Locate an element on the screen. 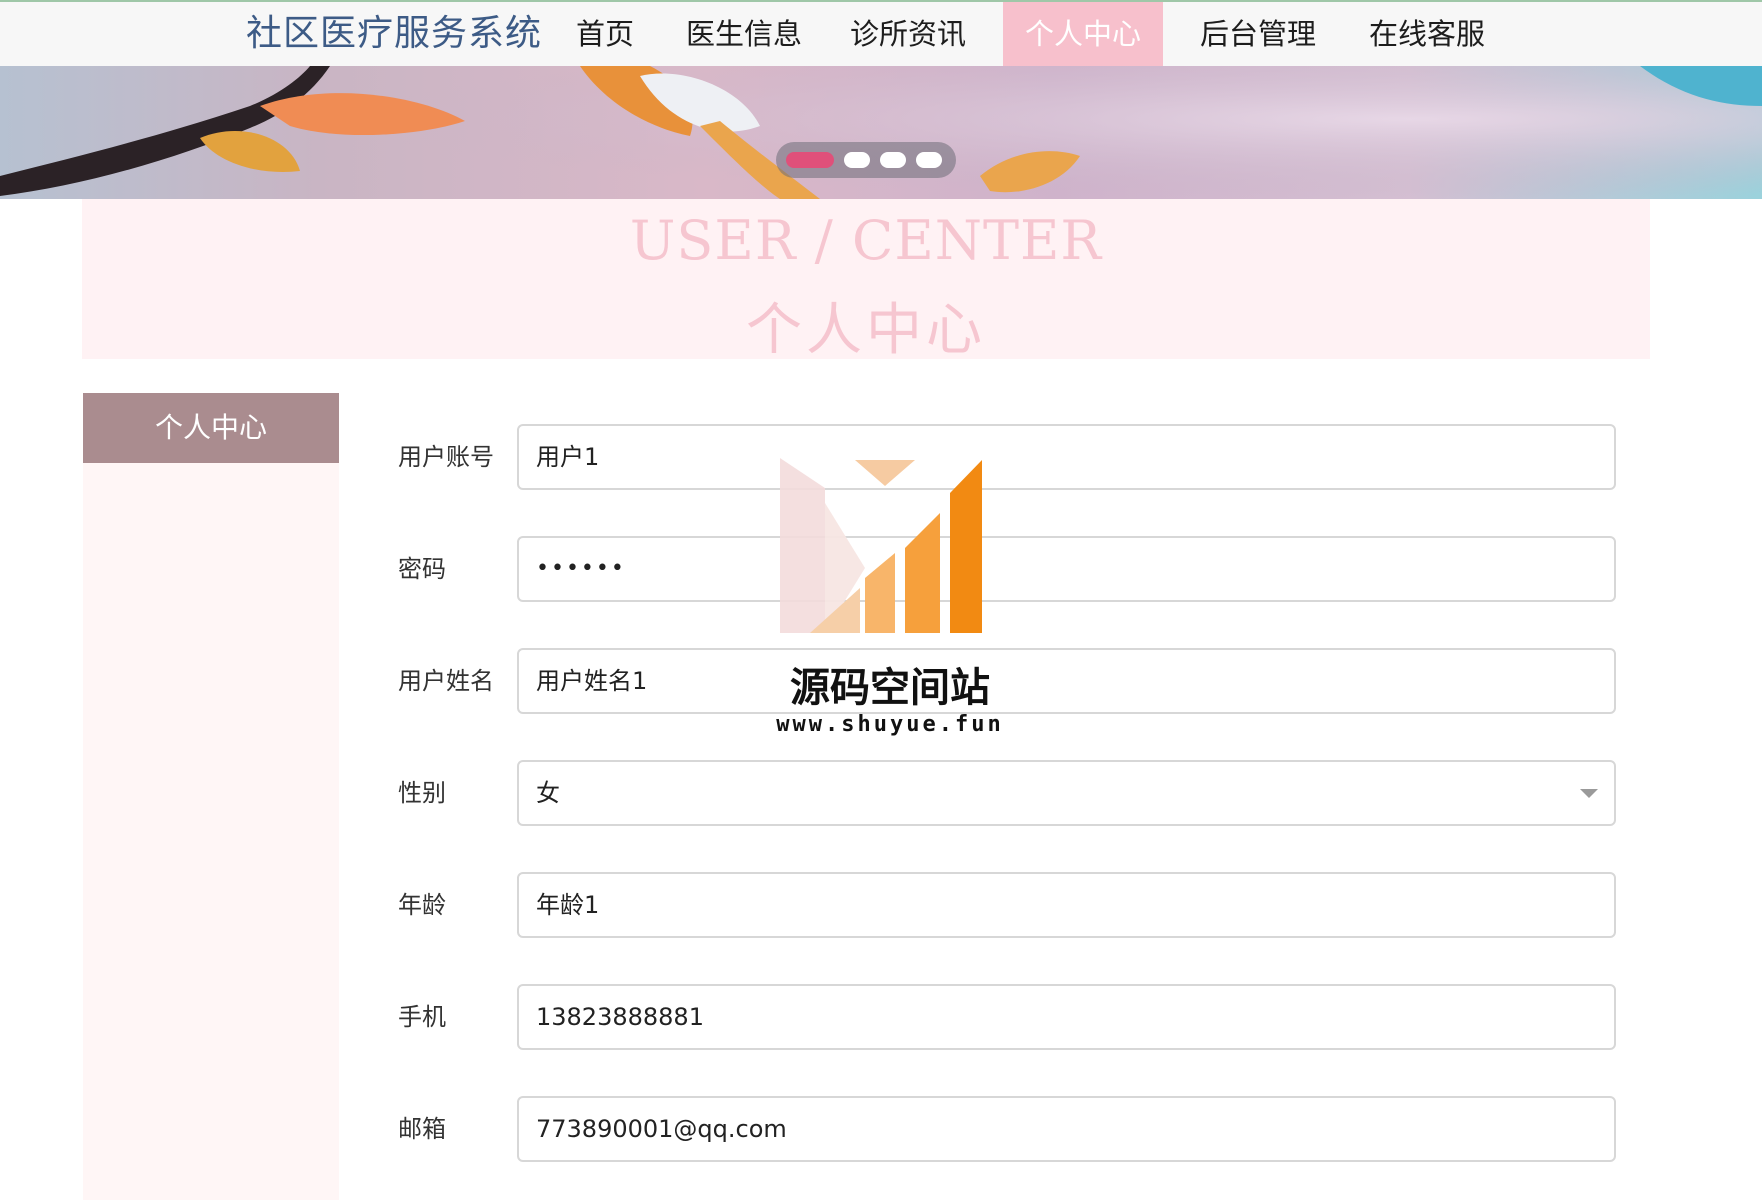 This screenshot has width=1762, height=1200. nav-item-user-center: 个人中心 is located at coordinates (1083, 34).